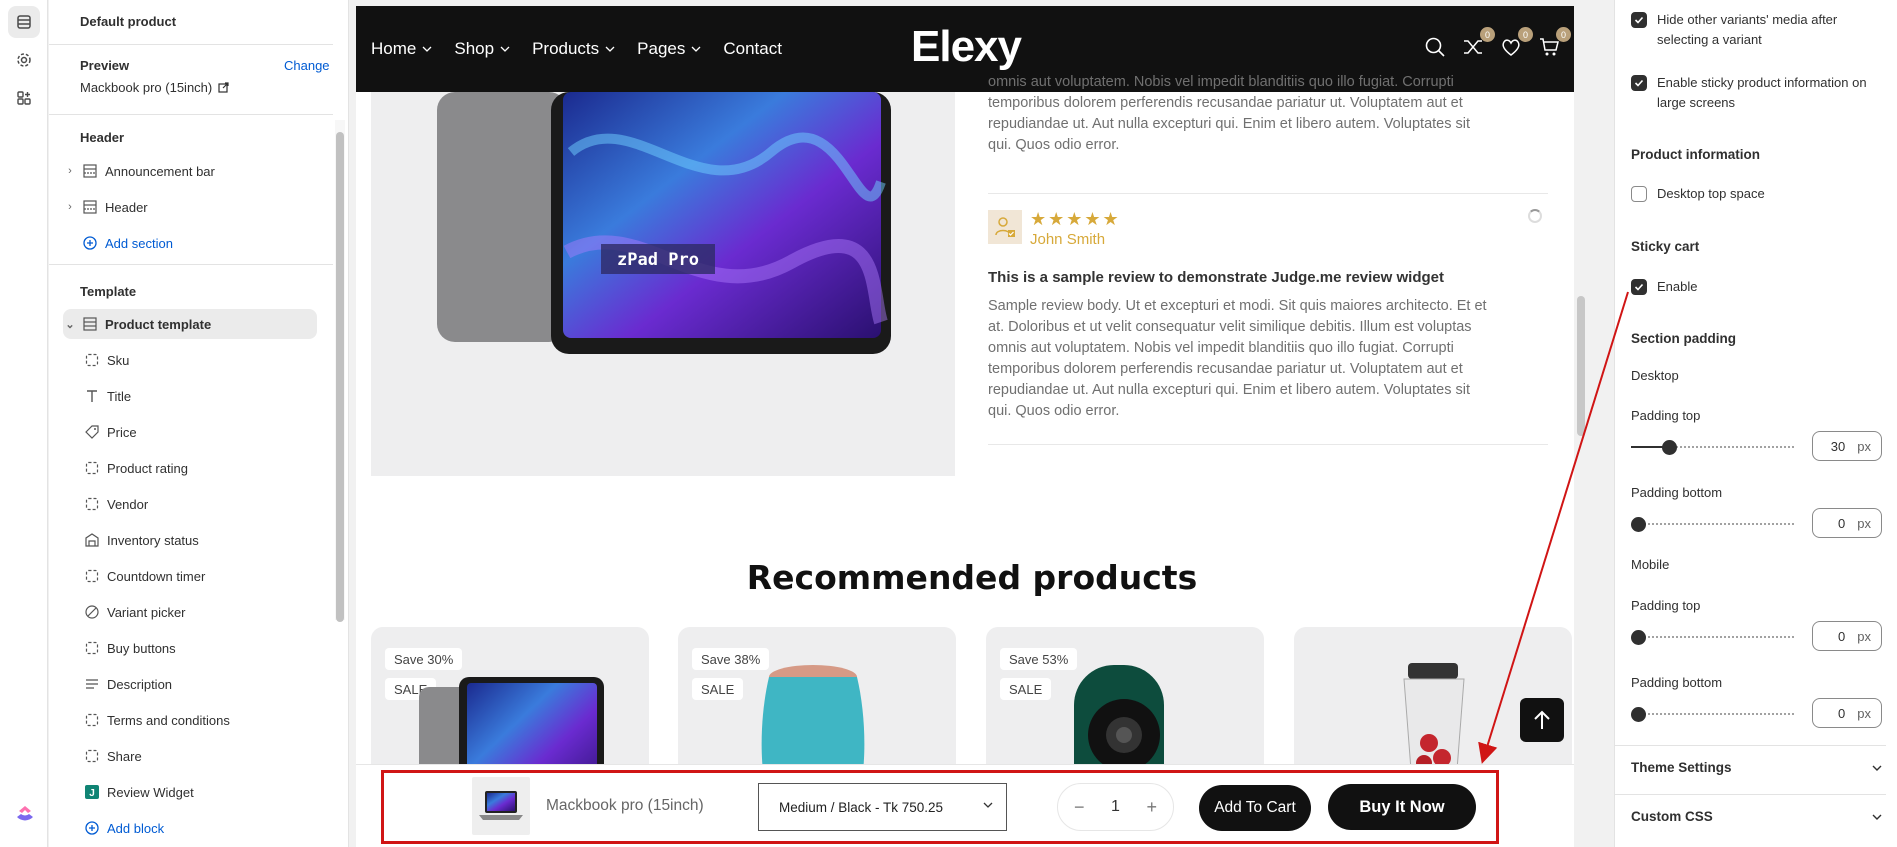  What do you see at coordinates (198, 396) in the screenshot?
I see `block-title: Title` at bounding box center [198, 396].